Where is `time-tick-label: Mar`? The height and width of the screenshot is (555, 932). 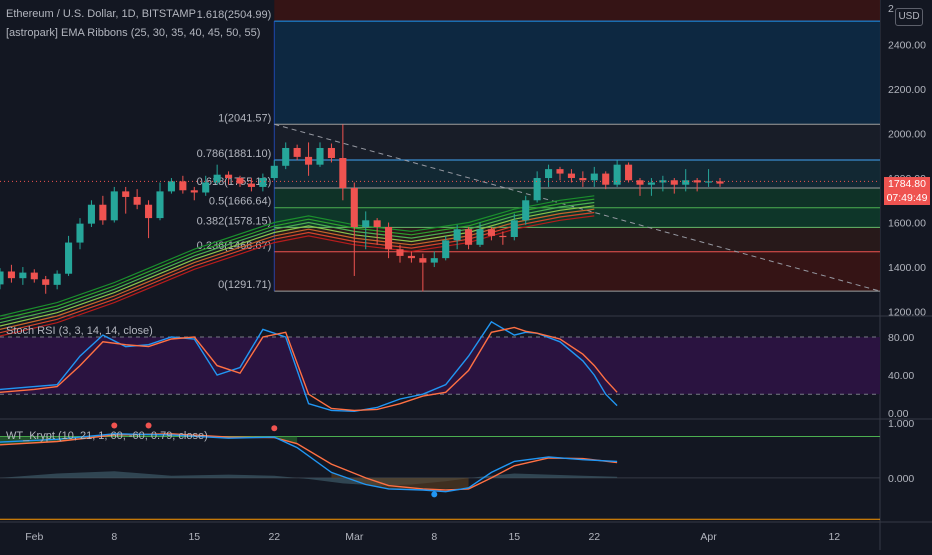 time-tick-label: Mar is located at coordinates (354, 537).